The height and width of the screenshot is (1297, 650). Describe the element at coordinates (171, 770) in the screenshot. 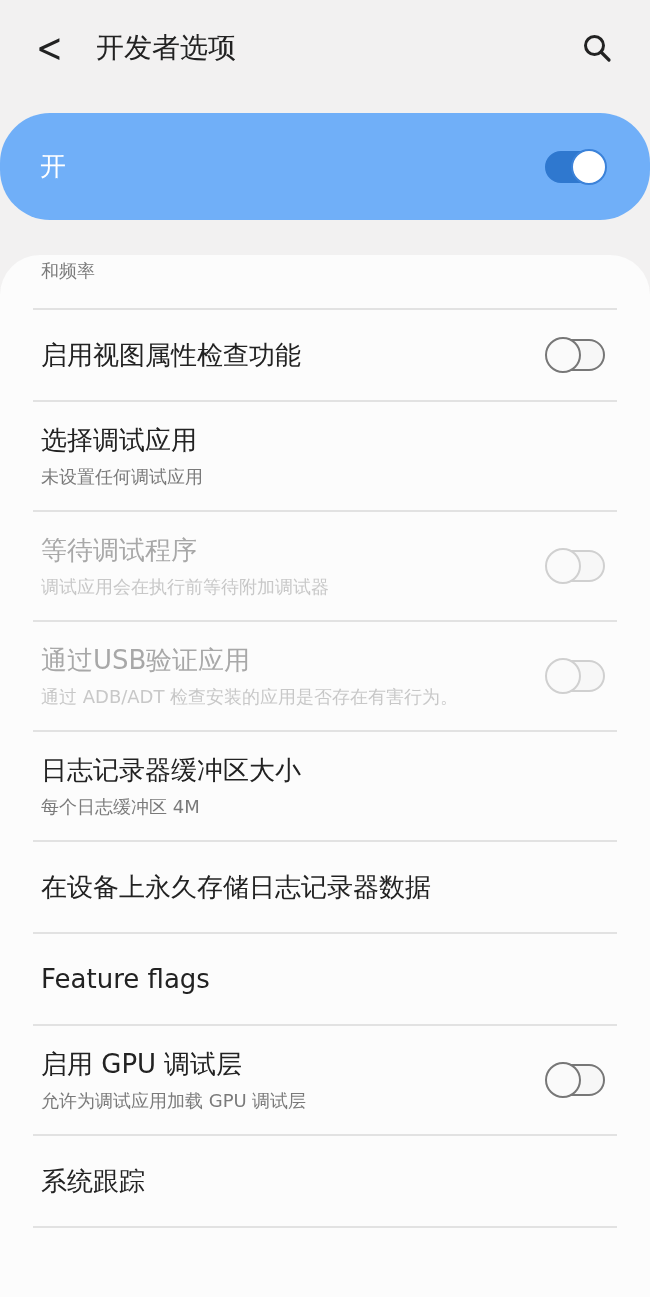

I see `setting-title: 日志记录器缓冲区大小` at that location.